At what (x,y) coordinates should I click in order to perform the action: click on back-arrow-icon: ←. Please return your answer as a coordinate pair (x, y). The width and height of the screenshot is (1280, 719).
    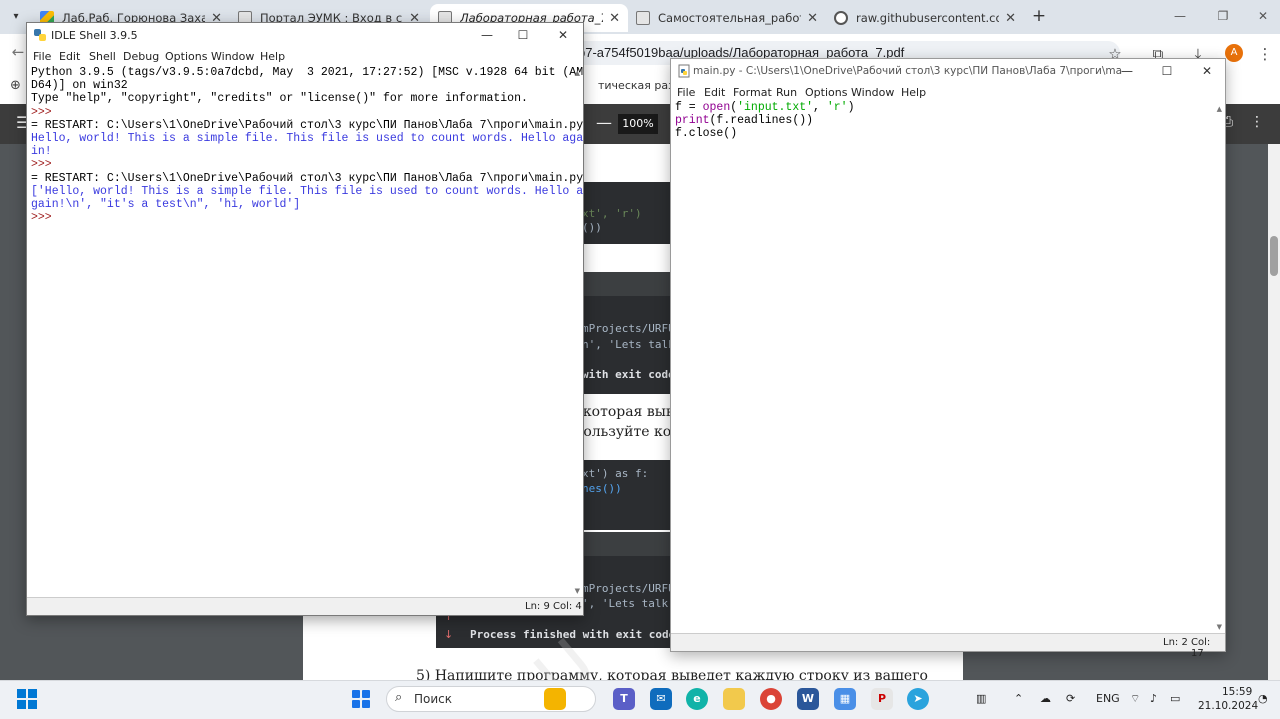
    Looking at the image, I should click on (18, 52).